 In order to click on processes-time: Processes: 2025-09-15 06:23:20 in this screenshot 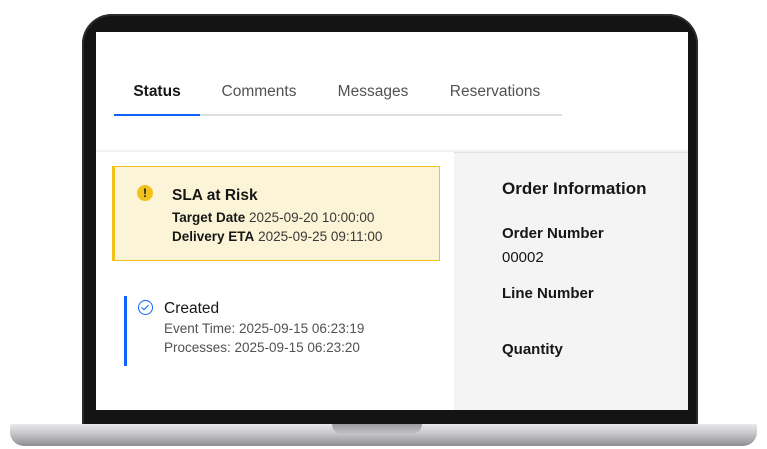, I will do `click(262, 347)`.